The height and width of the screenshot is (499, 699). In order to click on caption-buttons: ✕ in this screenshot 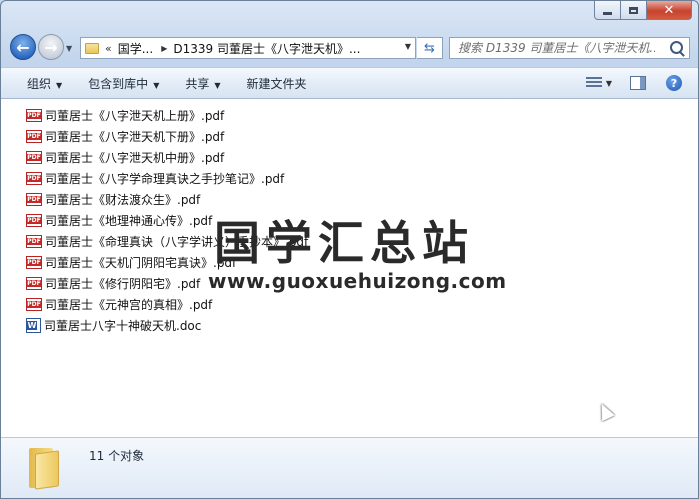, I will do `click(643, 11)`.